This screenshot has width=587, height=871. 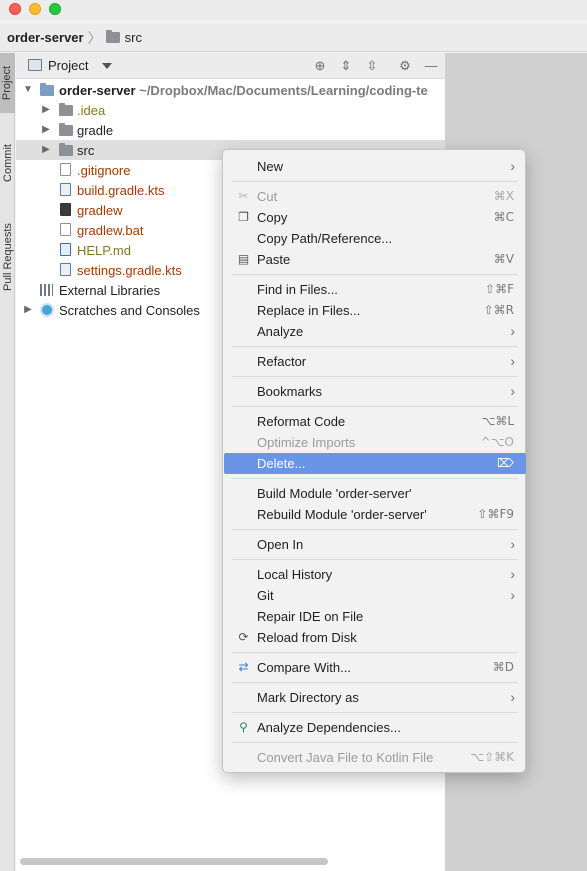 I want to click on menu-item-shortcut: ⌥⇧⌘K, so click(x=492, y=757).